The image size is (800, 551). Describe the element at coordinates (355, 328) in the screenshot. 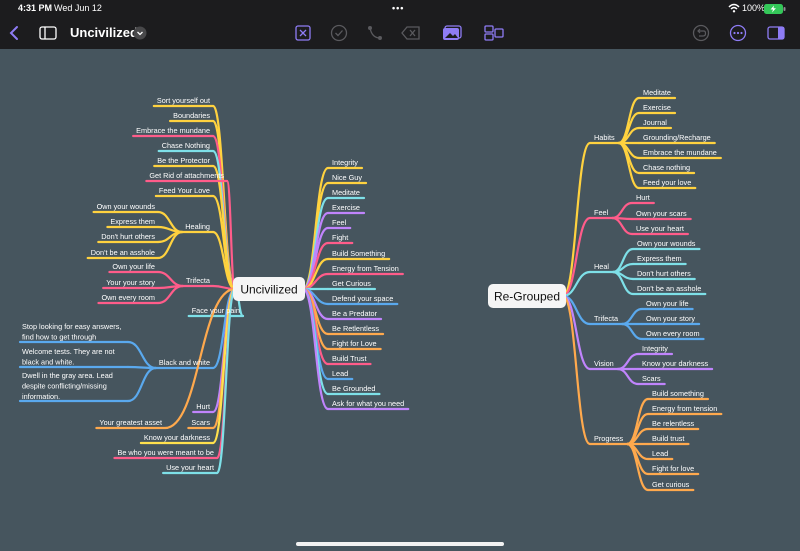

I see `topic-label: Be Retlentless` at that location.